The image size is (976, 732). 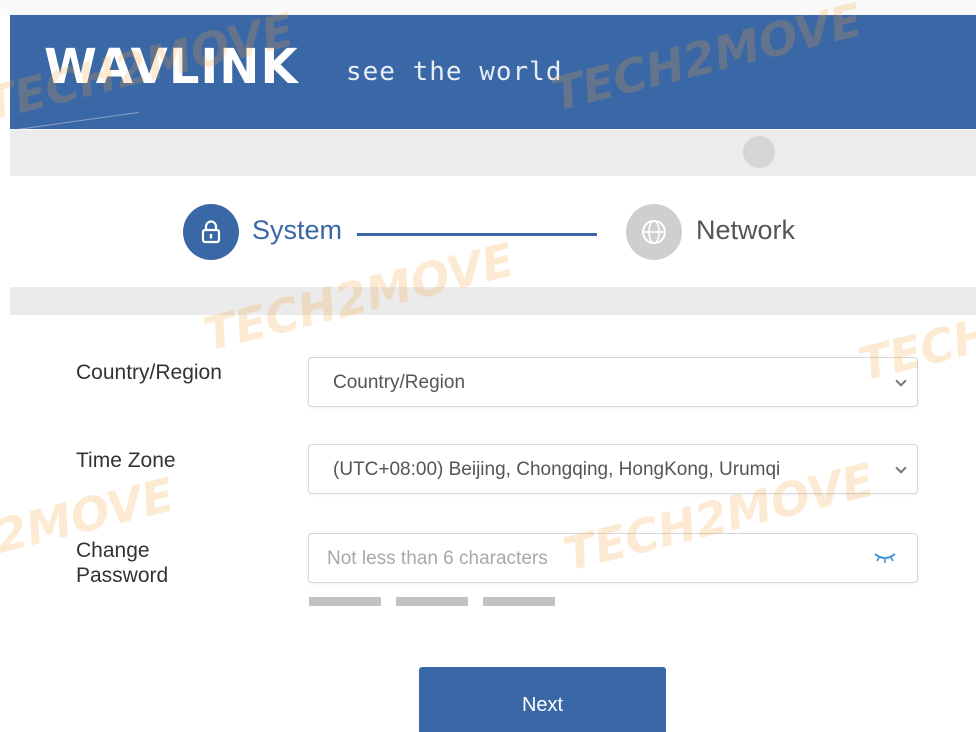 I want to click on section-divider-band, so click(x=493, y=301).